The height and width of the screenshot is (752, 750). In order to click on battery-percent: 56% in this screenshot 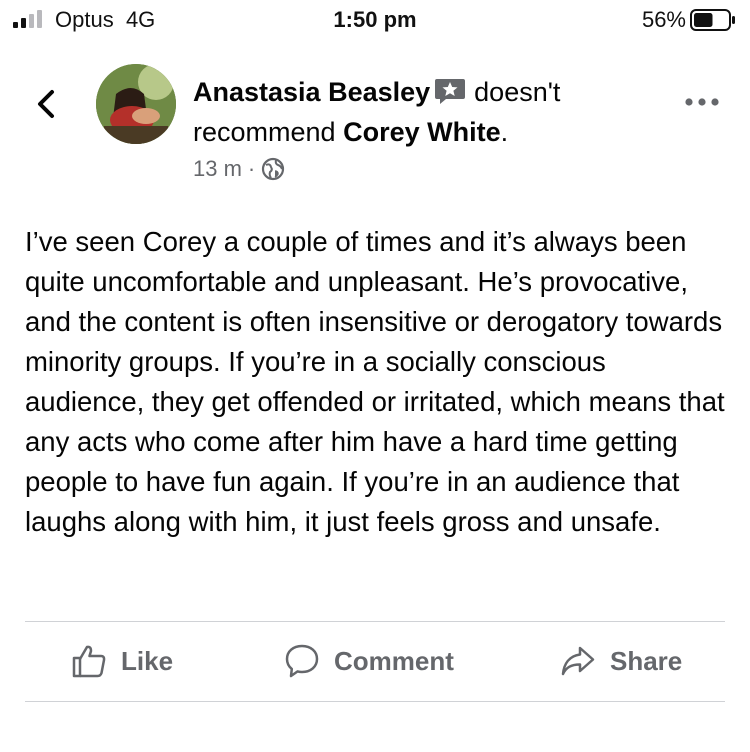, I will do `click(663, 19)`.